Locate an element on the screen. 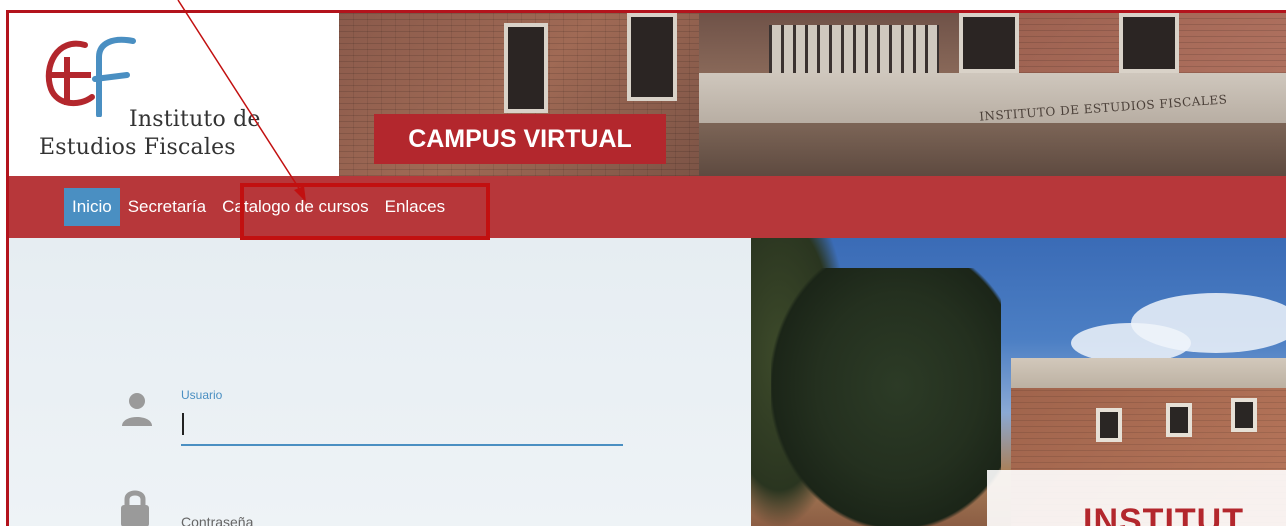 This screenshot has width=1286, height=526. password-field: Contraseña is located at coordinates (217, 520).